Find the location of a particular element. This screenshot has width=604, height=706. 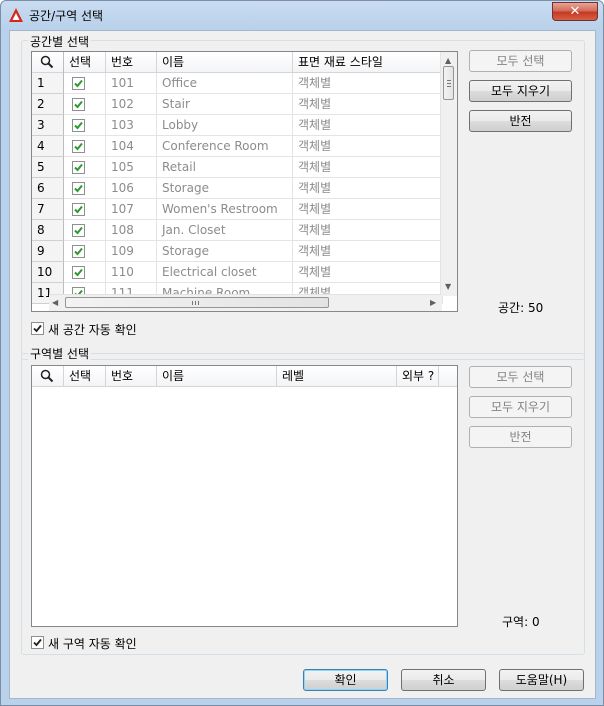

scroll-left-icon: ◀ is located at coordinates (55, 303).